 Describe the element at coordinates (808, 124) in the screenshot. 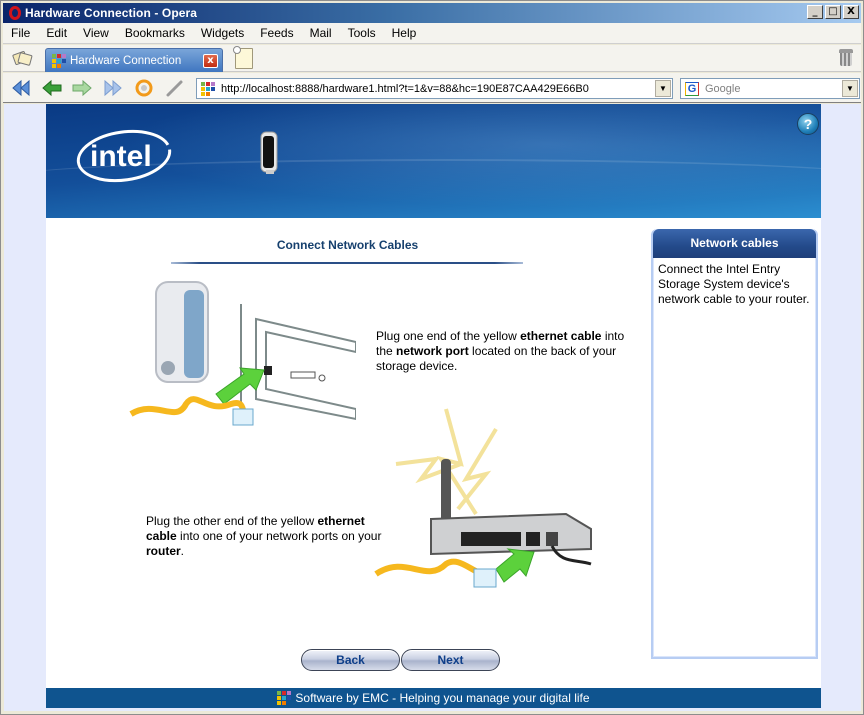

I see `help-button: ?` at that location.